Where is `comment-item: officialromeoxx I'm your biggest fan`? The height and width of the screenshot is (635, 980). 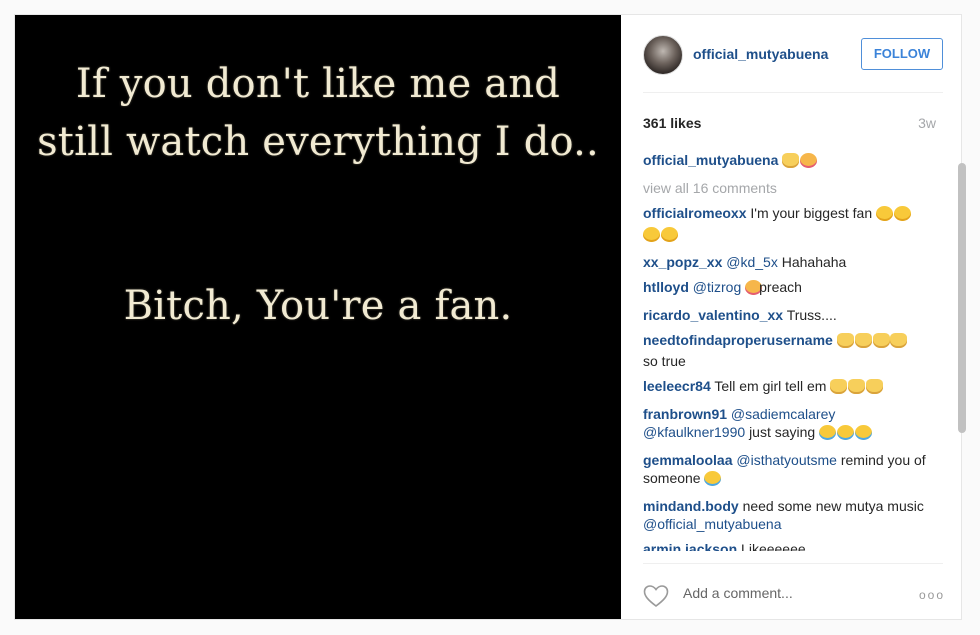 comment-item: officialromeoxx I'm your biggest fan is located at coordinates (790, 225).